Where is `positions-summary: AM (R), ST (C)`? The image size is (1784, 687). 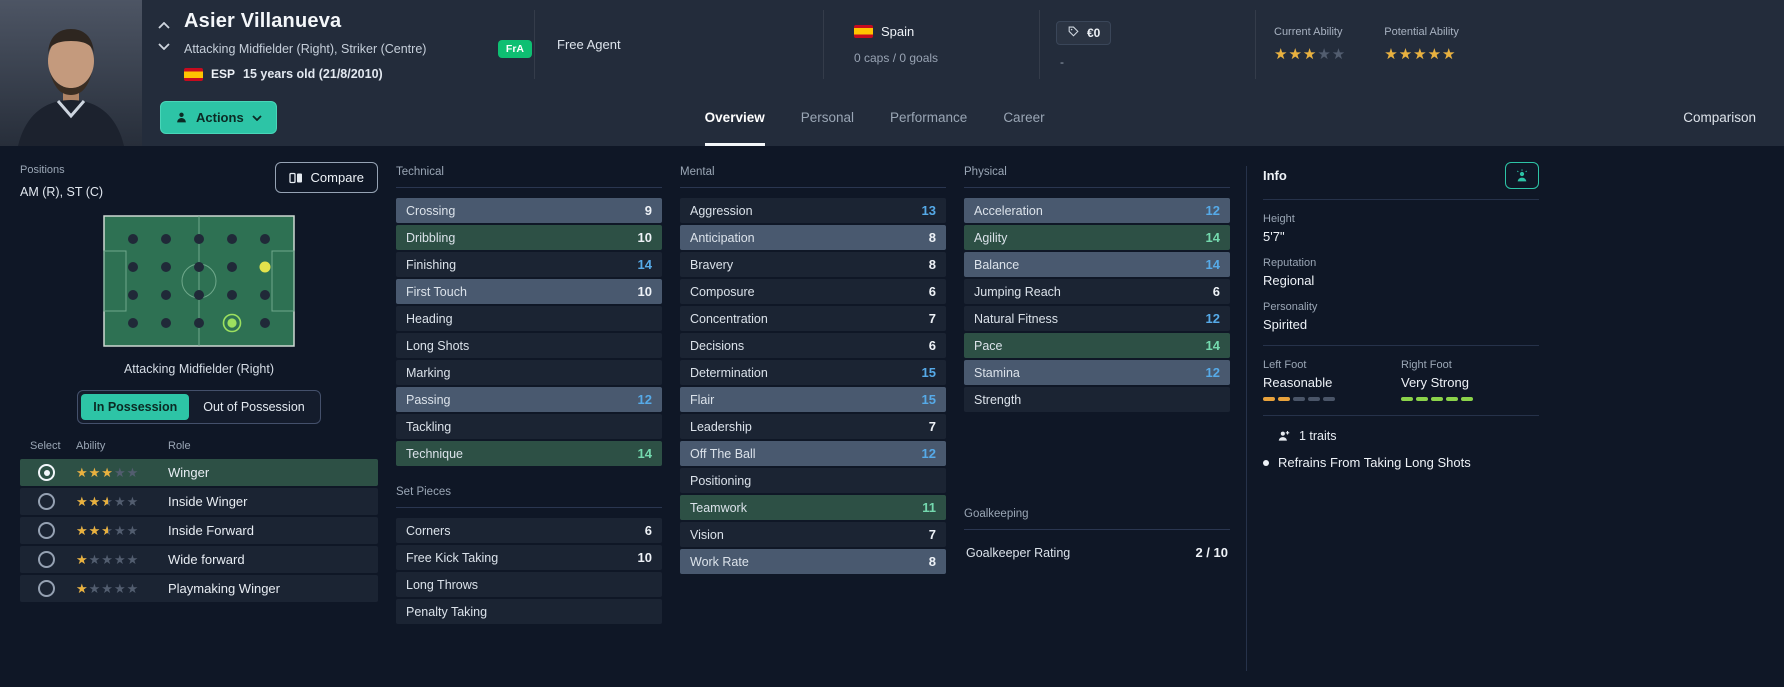
positions-summary: AM (R), ST (C) is located at coordinates (62, 192).